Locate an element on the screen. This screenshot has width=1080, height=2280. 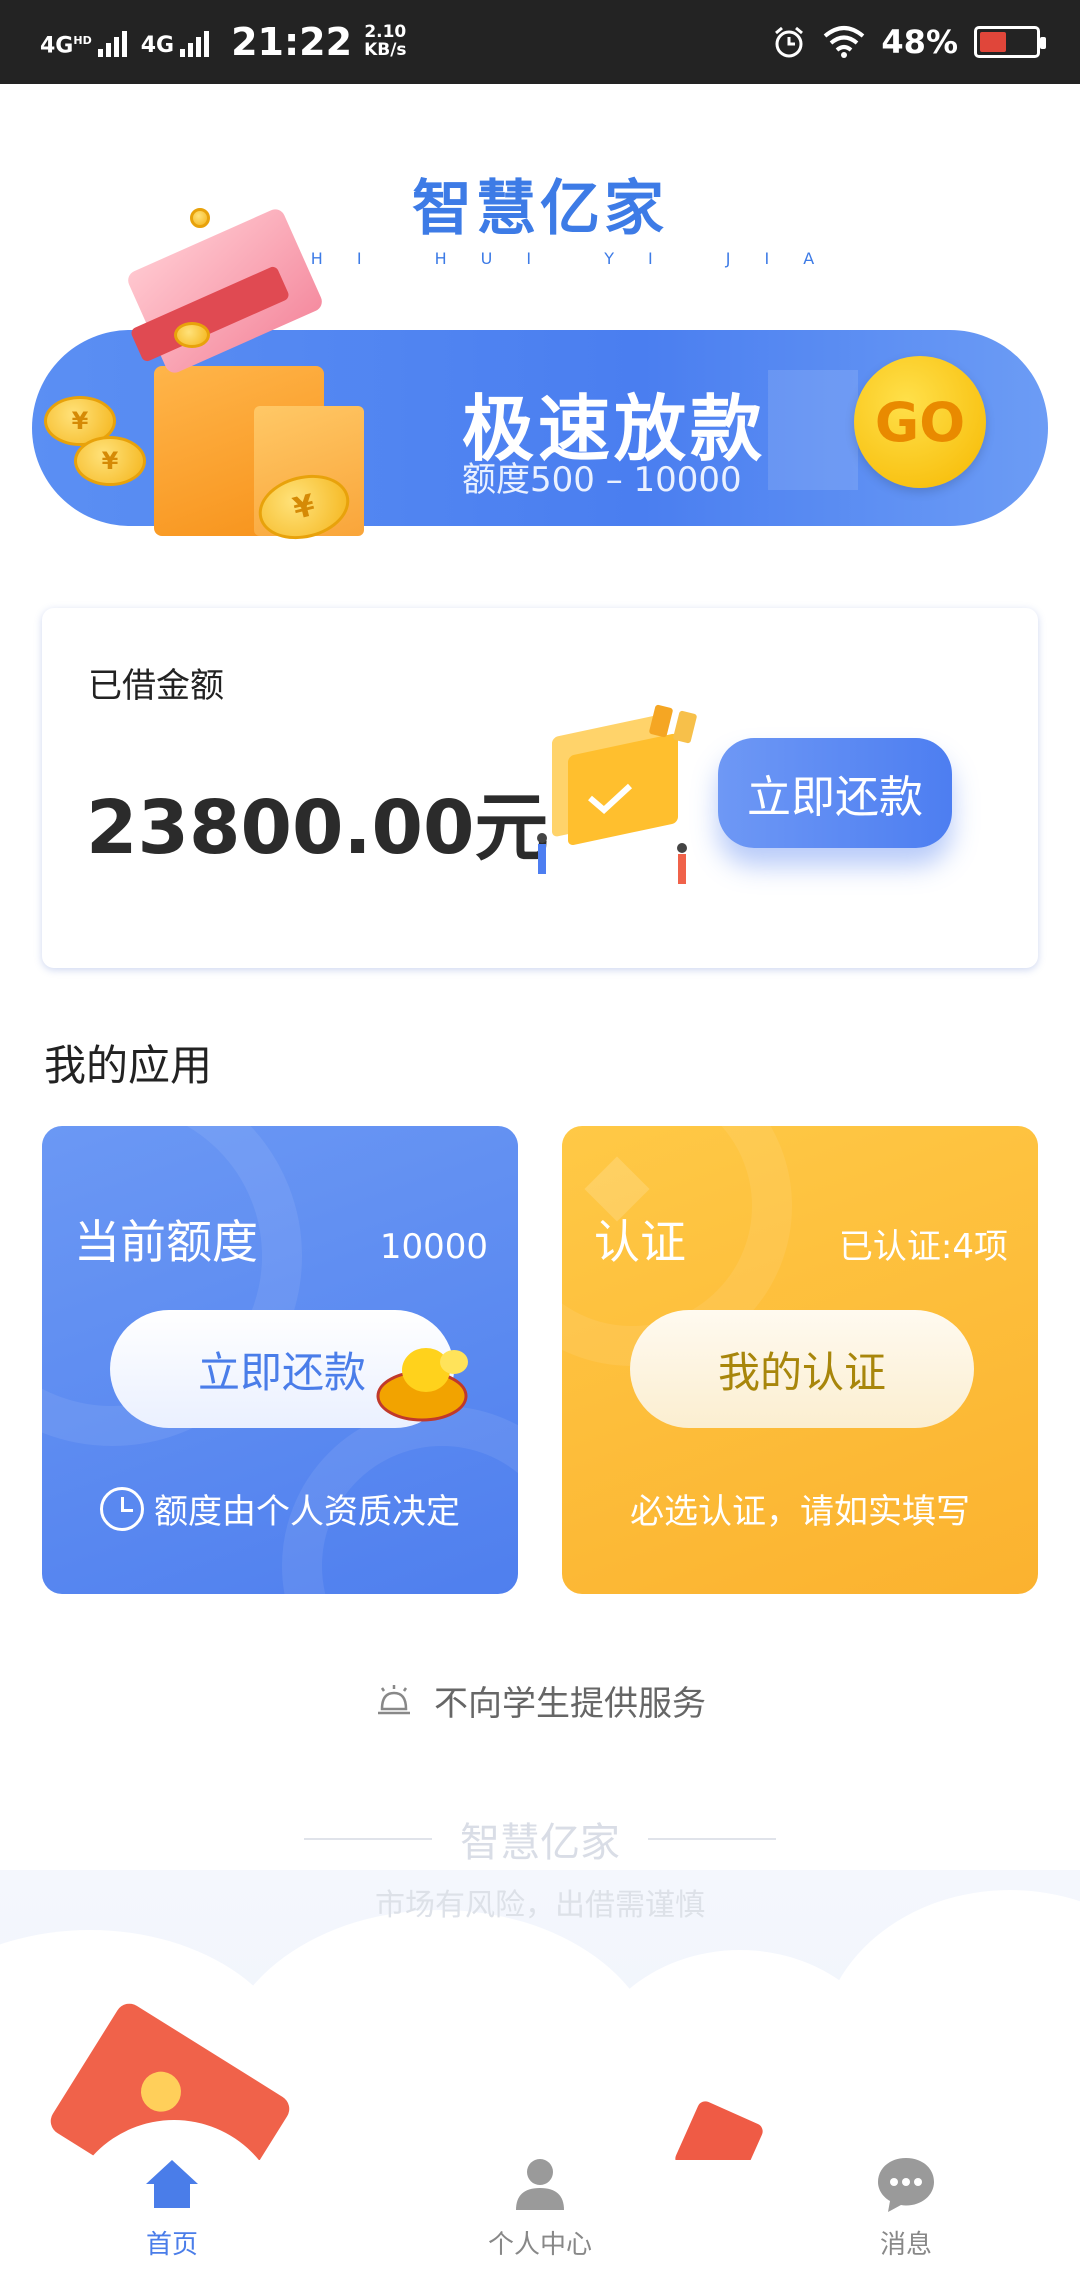
quota-footnote: 额度由个人资质决定 is located at coordinates (307, 1512).